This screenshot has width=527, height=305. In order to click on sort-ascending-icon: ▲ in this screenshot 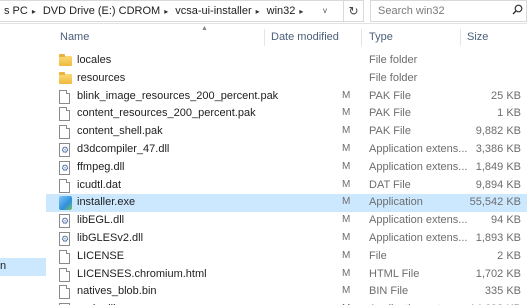, I will do `click(204, 28)`.